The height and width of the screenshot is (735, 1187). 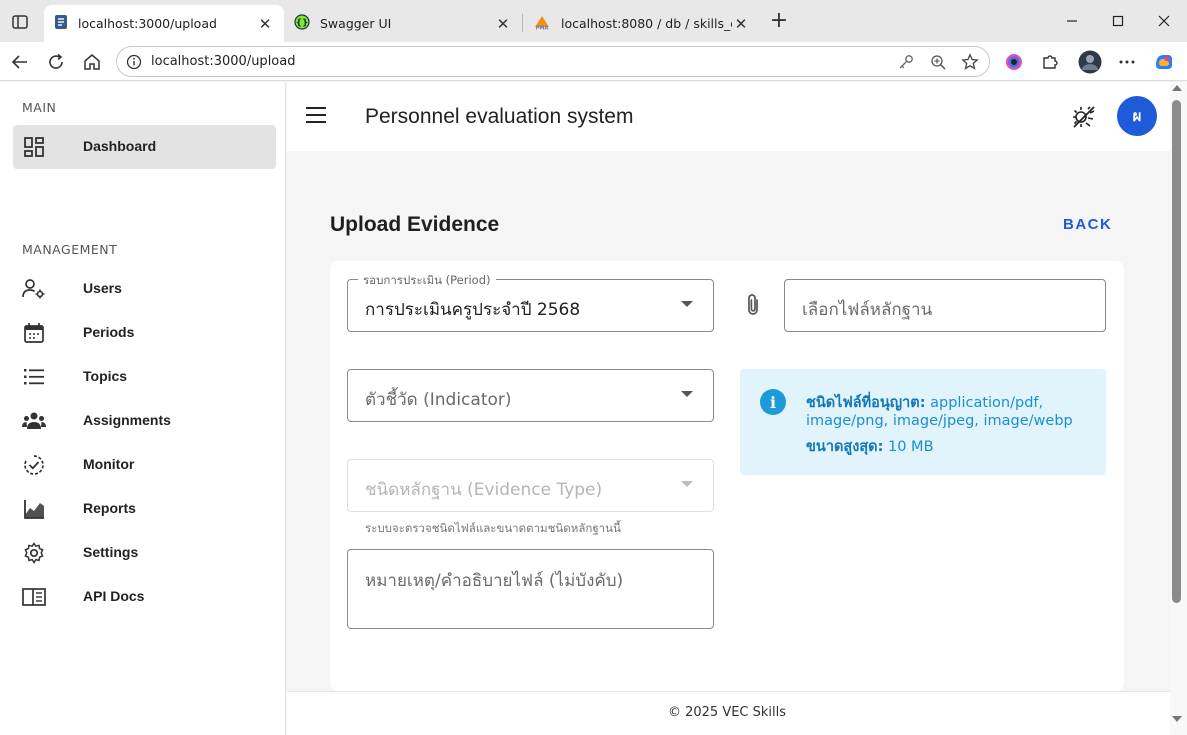 I want to click on phpmyadmin-icon: PMA, so click(x=542, y=23).